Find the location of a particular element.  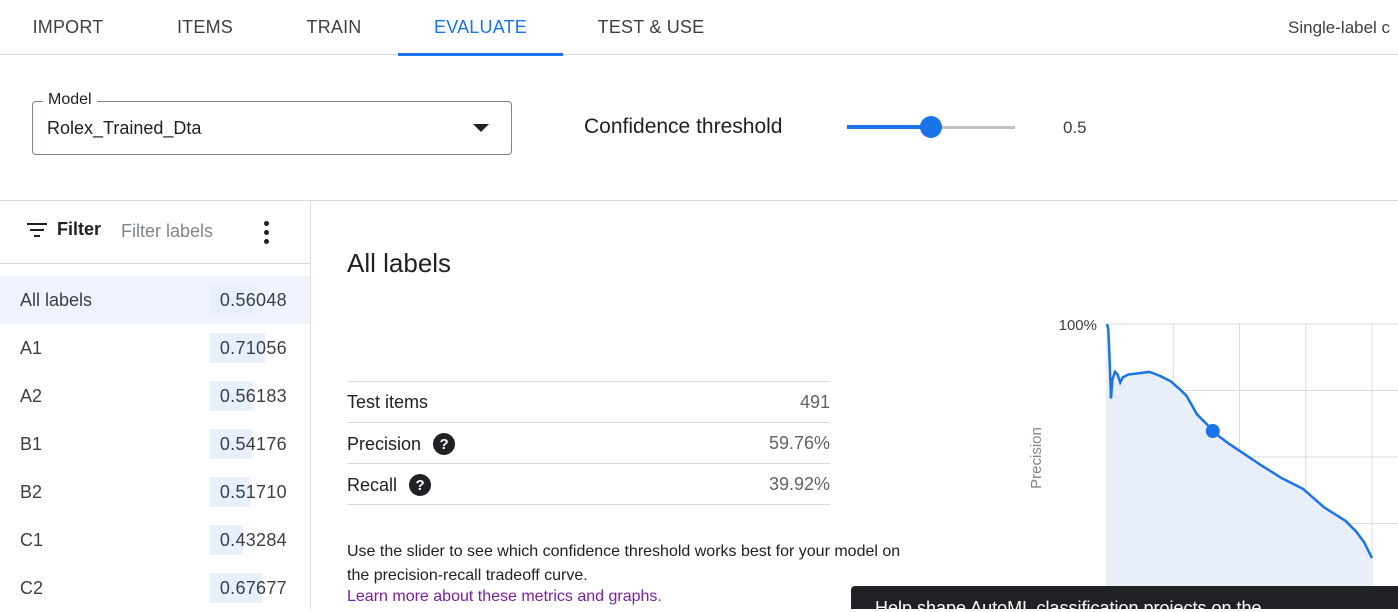

precision-recall-chart: 100% Precision is located at coordinates (1209, 459).